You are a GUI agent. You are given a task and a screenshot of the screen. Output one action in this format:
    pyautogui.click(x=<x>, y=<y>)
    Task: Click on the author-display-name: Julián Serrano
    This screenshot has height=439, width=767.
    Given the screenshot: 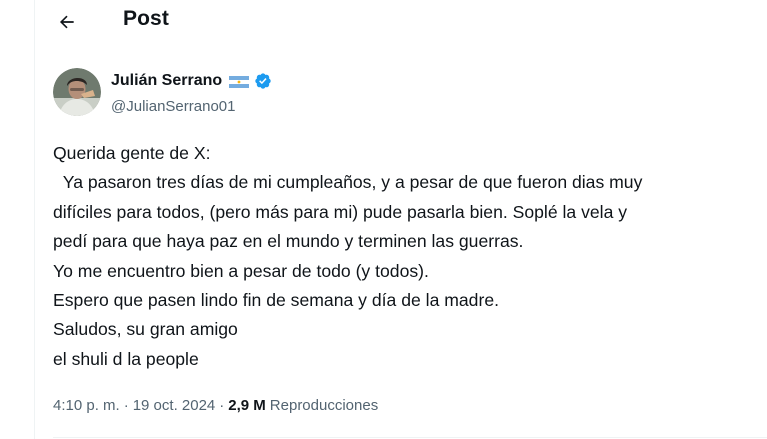 What is the action you would take?
    pyautogui.click(x=166, y=81)
    